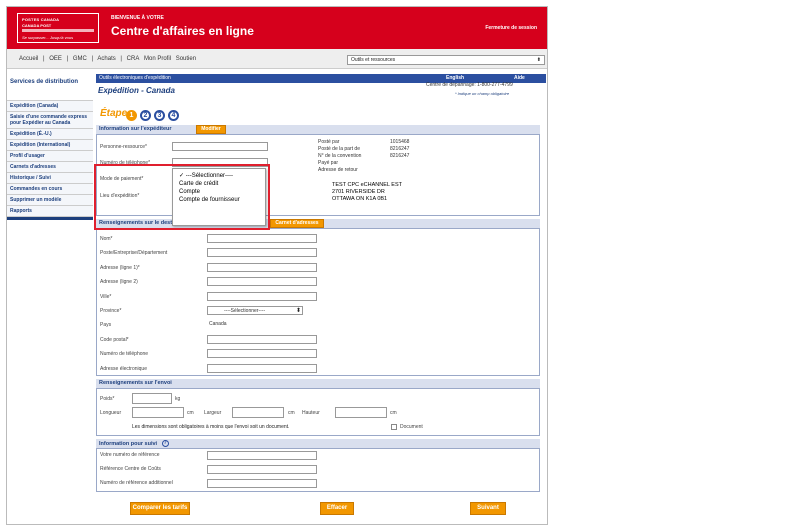 This screenshot has height=529, width=791. What do you see at coordinates (106, 325) in the screenshot?
I see `recipient-field-label: Pays` at bounding box center [106, 325].